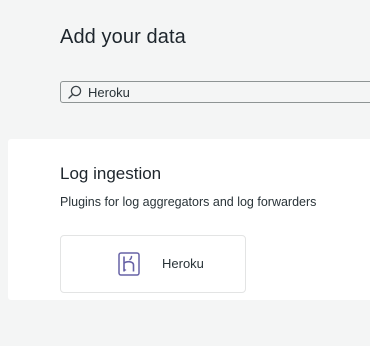  What do you see at coordinates (123, 37) in the screenshot?
I see `page-title: Add your data` at bounding box center [123, 37].